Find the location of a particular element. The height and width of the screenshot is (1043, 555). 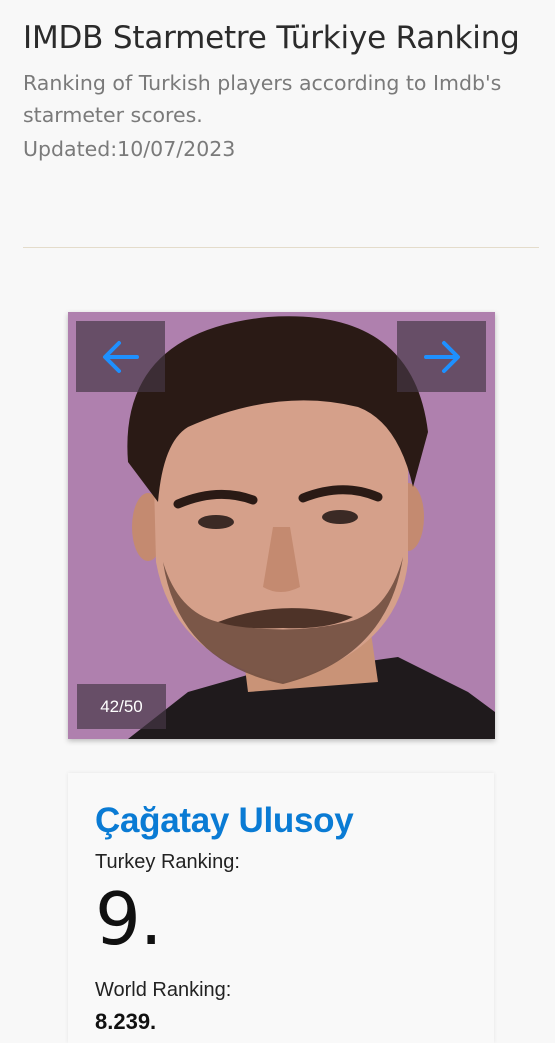

arrow-left-icon is located at coordinates (120, 356).